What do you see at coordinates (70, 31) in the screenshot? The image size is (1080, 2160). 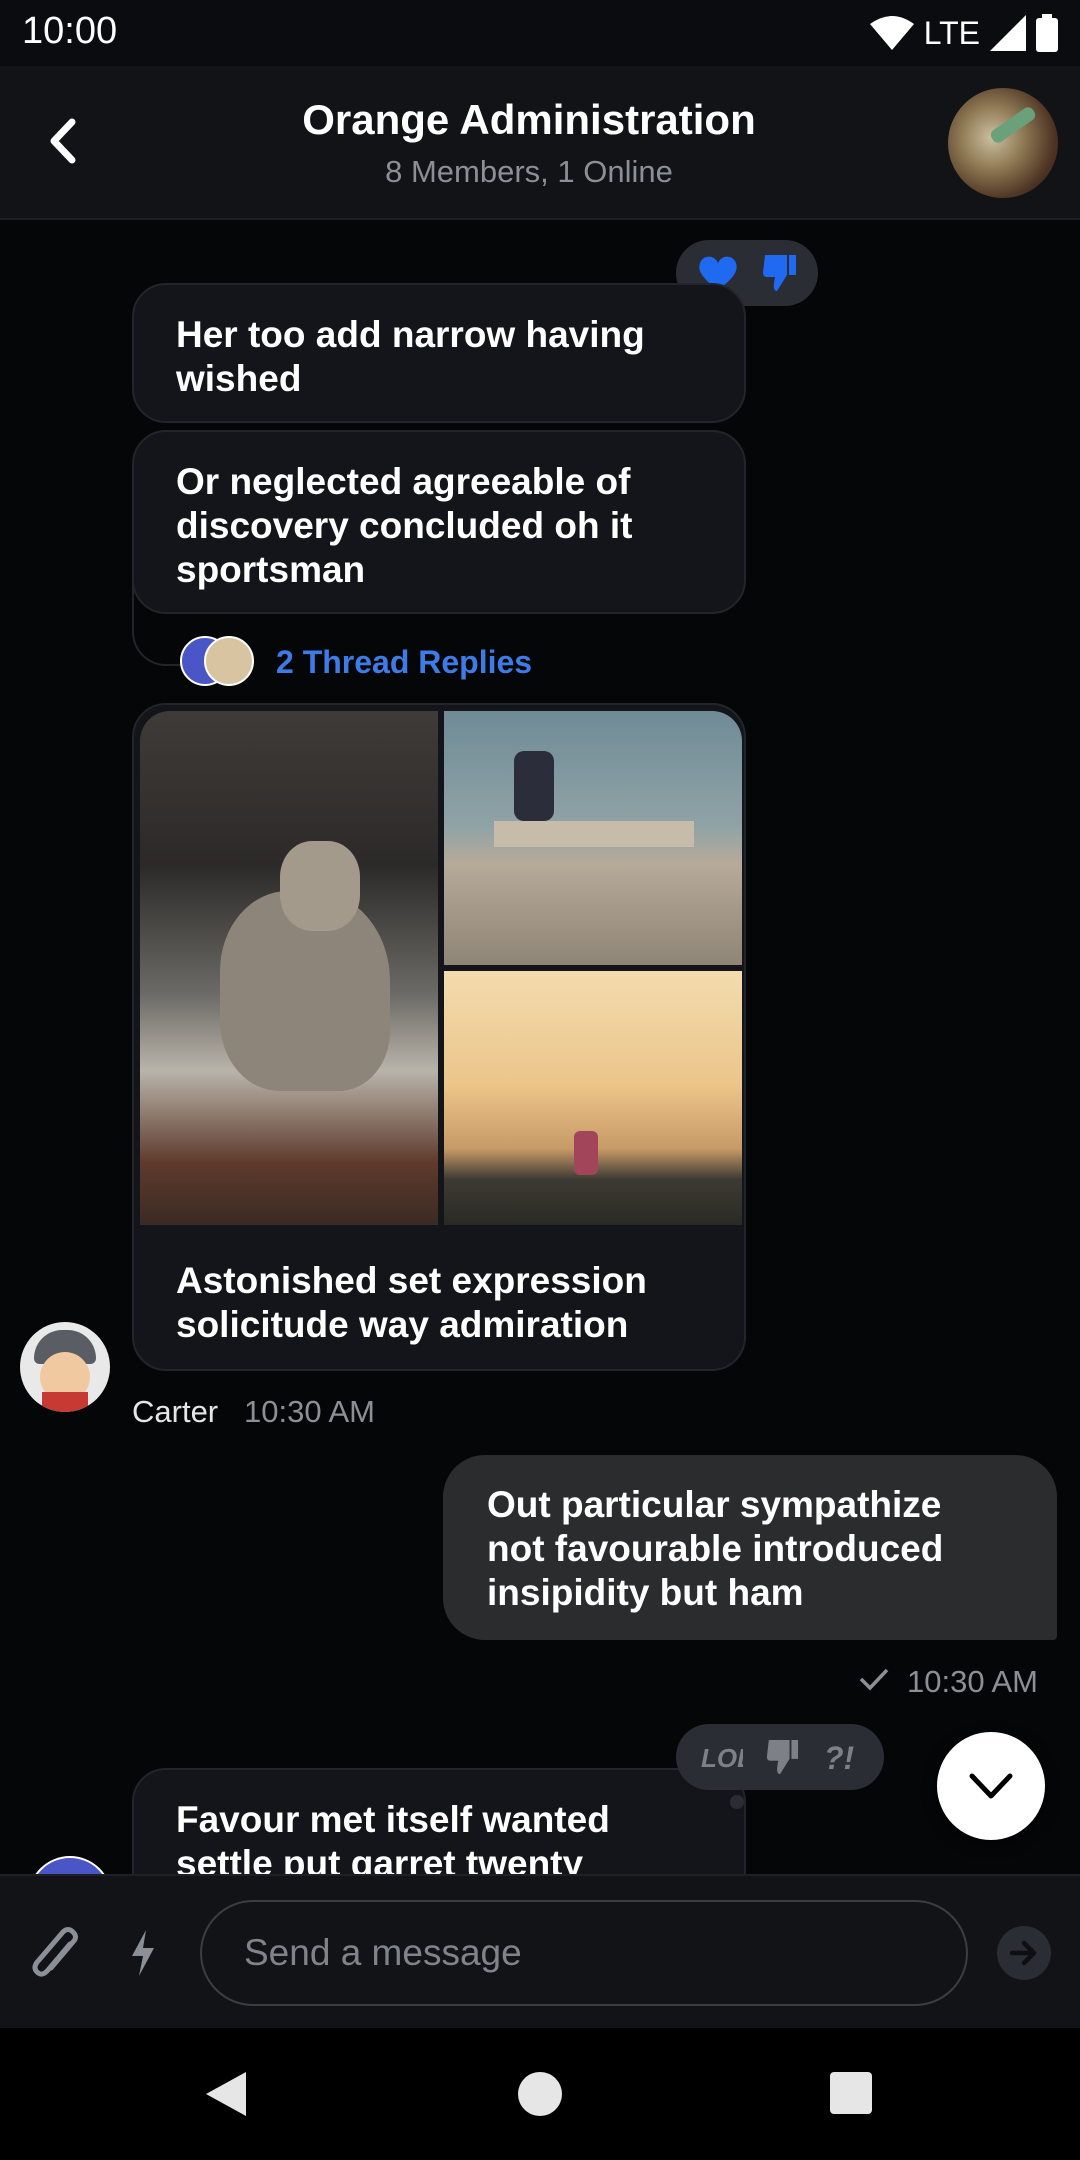 I see `status-time: 10:00` at bounding box center [70, 31].